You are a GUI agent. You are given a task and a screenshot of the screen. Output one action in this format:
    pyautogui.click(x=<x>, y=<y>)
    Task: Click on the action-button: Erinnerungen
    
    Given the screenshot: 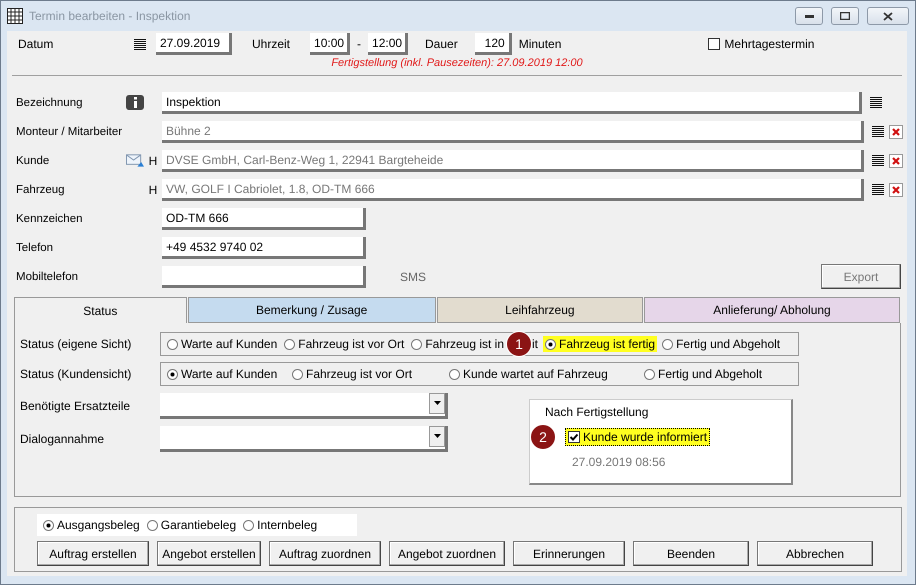 What is the action you would take?
    pyautogui.click(x=569, y=553)
    